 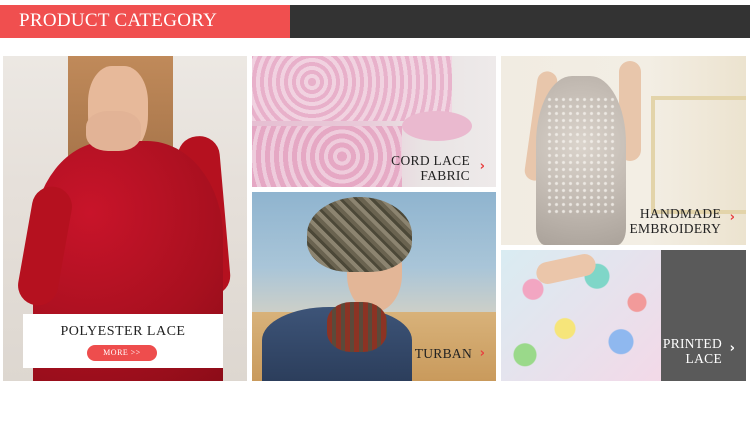 What do you see at coordinates (680, 213) in the screenshot?
I see `handmade-embroidery-label-line1: HANDMADE` at bounding box center [680, 213].